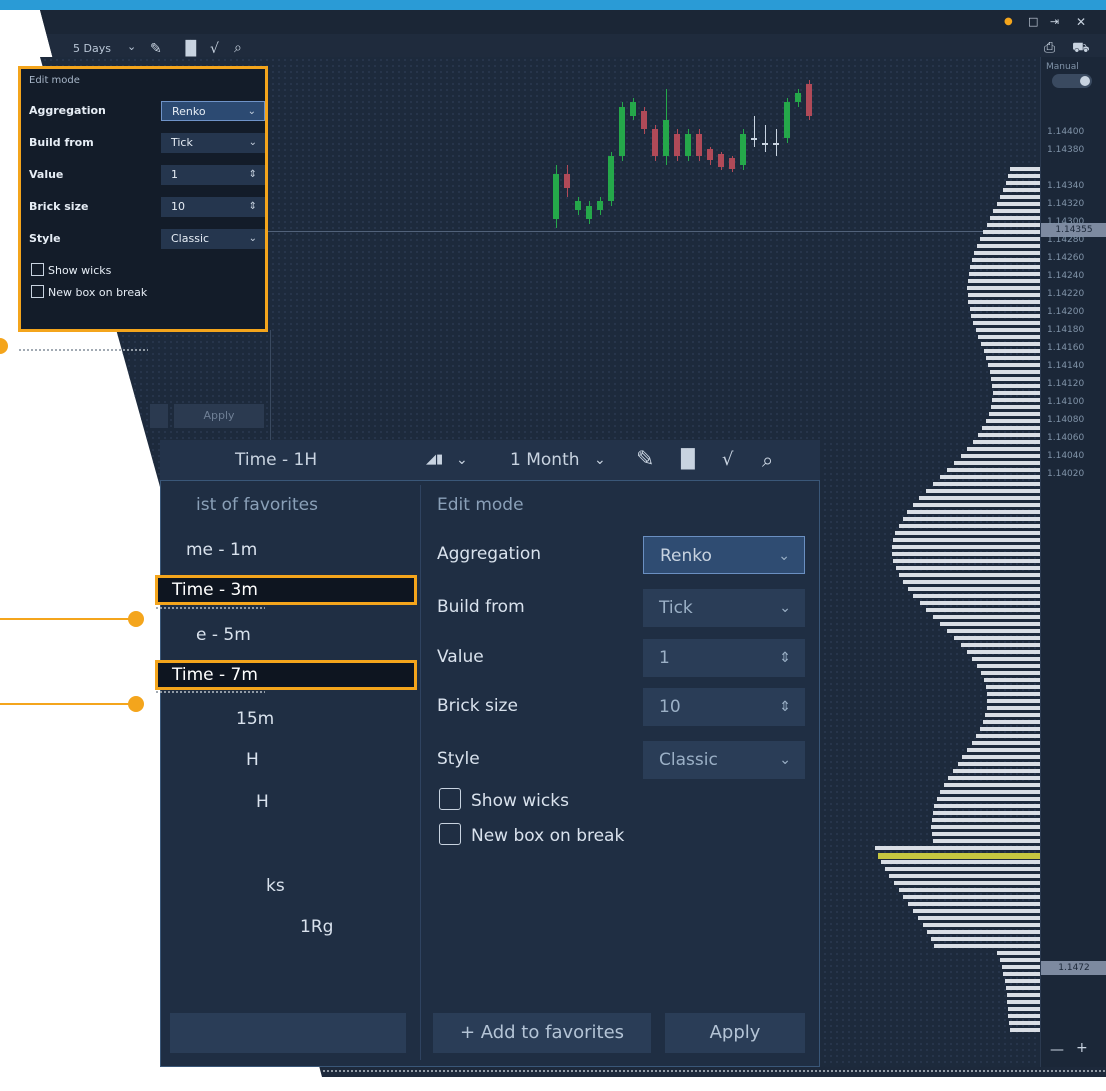  I want to click on favorite-item-selected: Time - 7m, so click(286, 675).